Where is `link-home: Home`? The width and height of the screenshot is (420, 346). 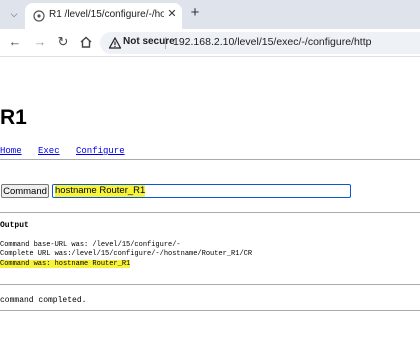 link-home: Home is located at coordinates (11, 151).